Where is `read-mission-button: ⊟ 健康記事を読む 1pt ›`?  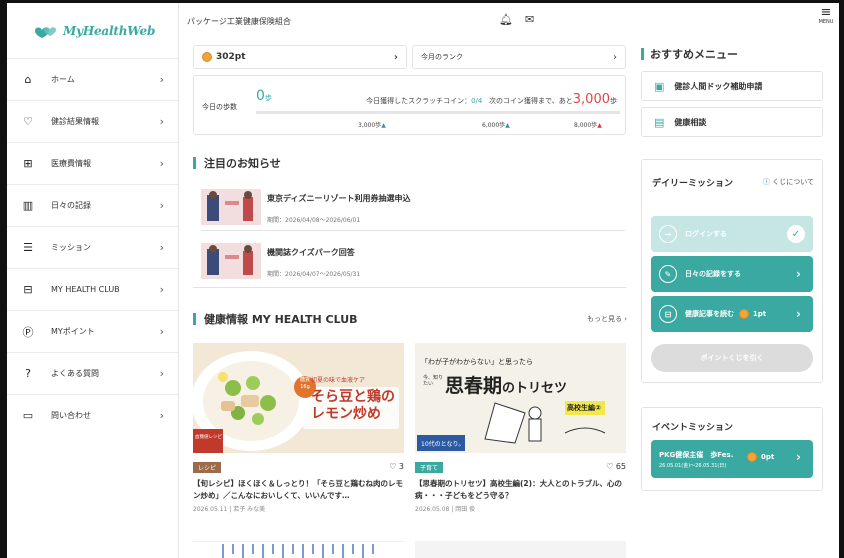
read-mission-button: ⊟ 健康記事を読む 1pt › is located at coordinates (732, 314).